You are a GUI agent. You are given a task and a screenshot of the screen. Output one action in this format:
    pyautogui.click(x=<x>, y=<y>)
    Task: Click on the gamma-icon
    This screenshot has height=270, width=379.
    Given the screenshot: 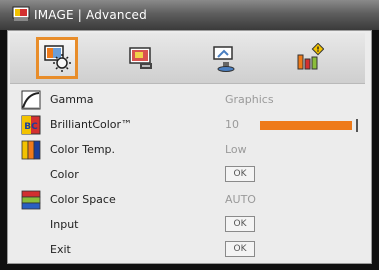 What is the action you would take?
    pyautogui.click(x=31, y=100)
    